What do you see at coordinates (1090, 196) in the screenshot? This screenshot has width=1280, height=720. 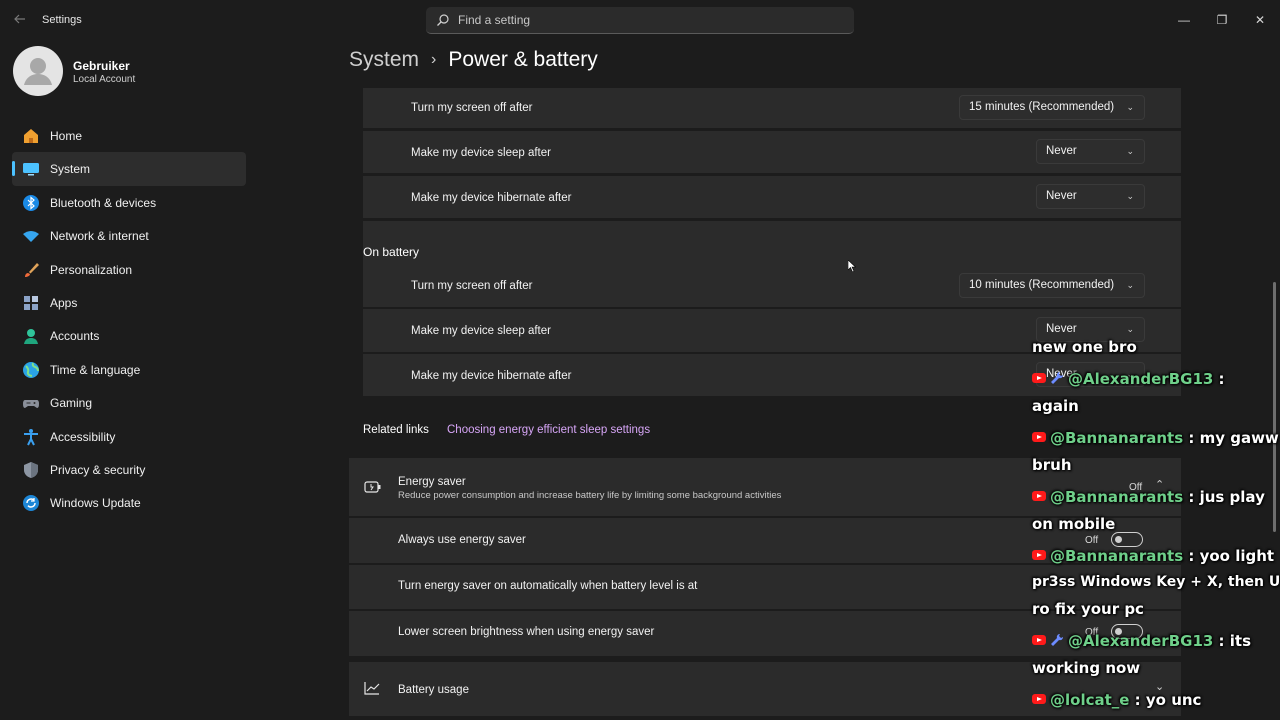 I see `hibernate-plugged-dropdown: Never ⌄` at bounding box center [1090, 196].